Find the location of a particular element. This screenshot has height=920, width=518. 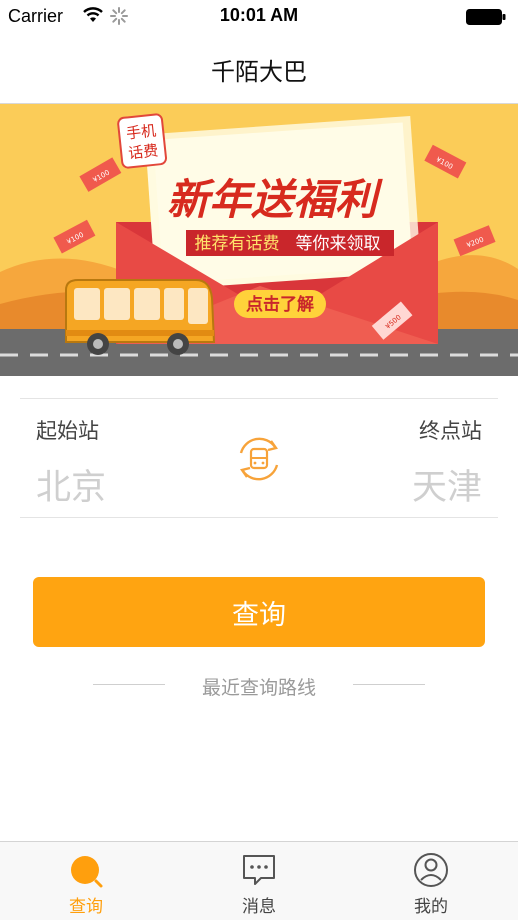

destination-station-field: 天津 is located at coordinates (447, 484).